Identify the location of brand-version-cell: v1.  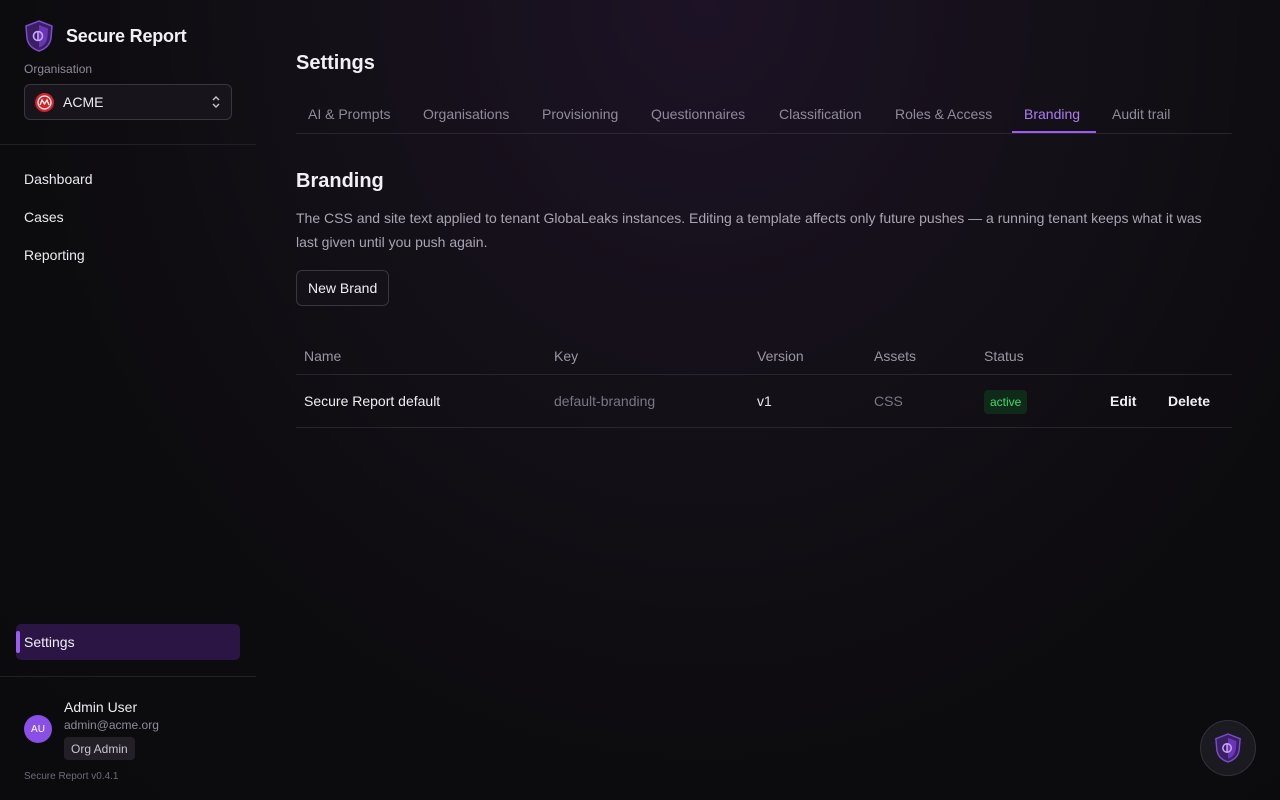
(764, 401).